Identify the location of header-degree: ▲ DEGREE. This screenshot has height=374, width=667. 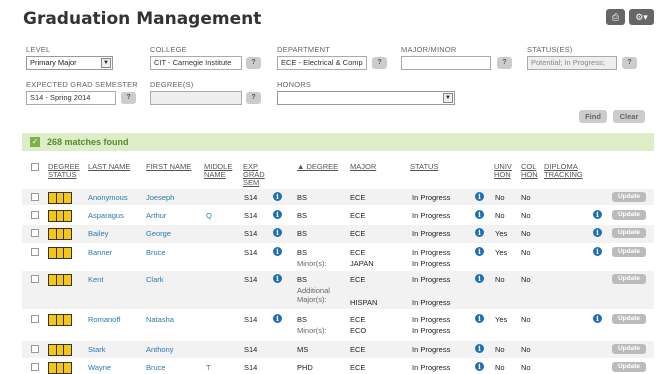
(317, 167).